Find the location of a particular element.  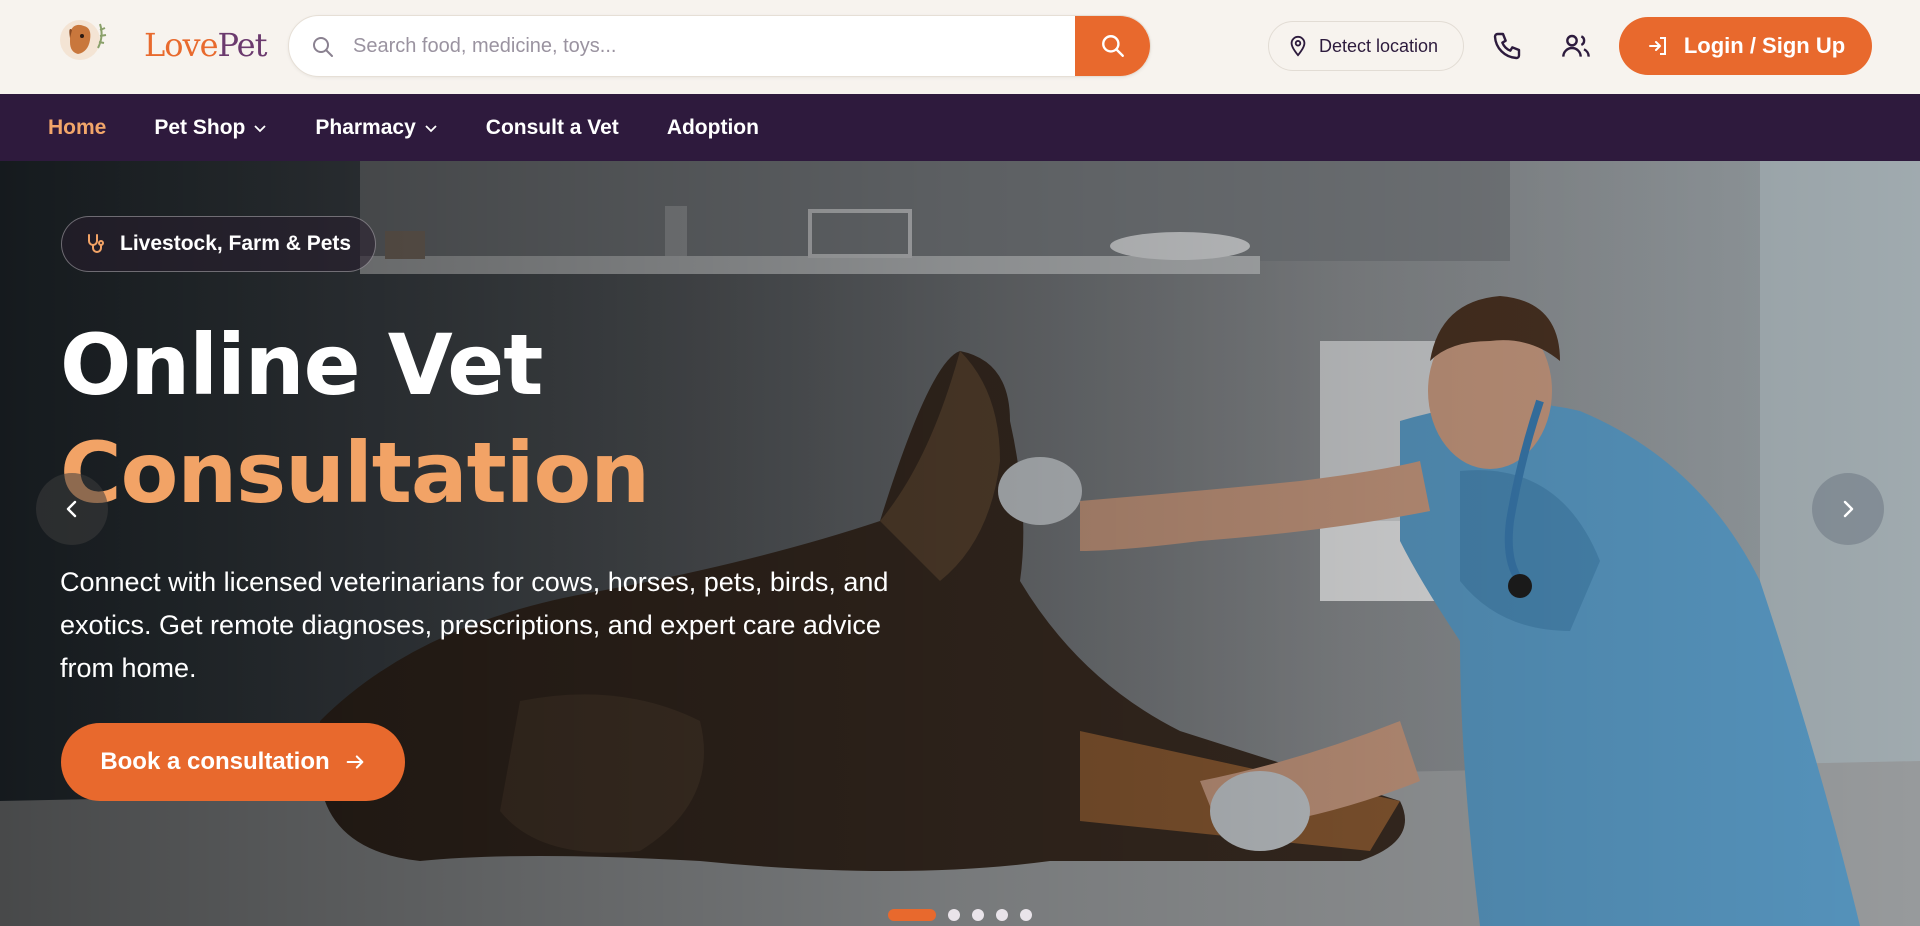

nav-item-label: Home is located at coordinates (77, 127).